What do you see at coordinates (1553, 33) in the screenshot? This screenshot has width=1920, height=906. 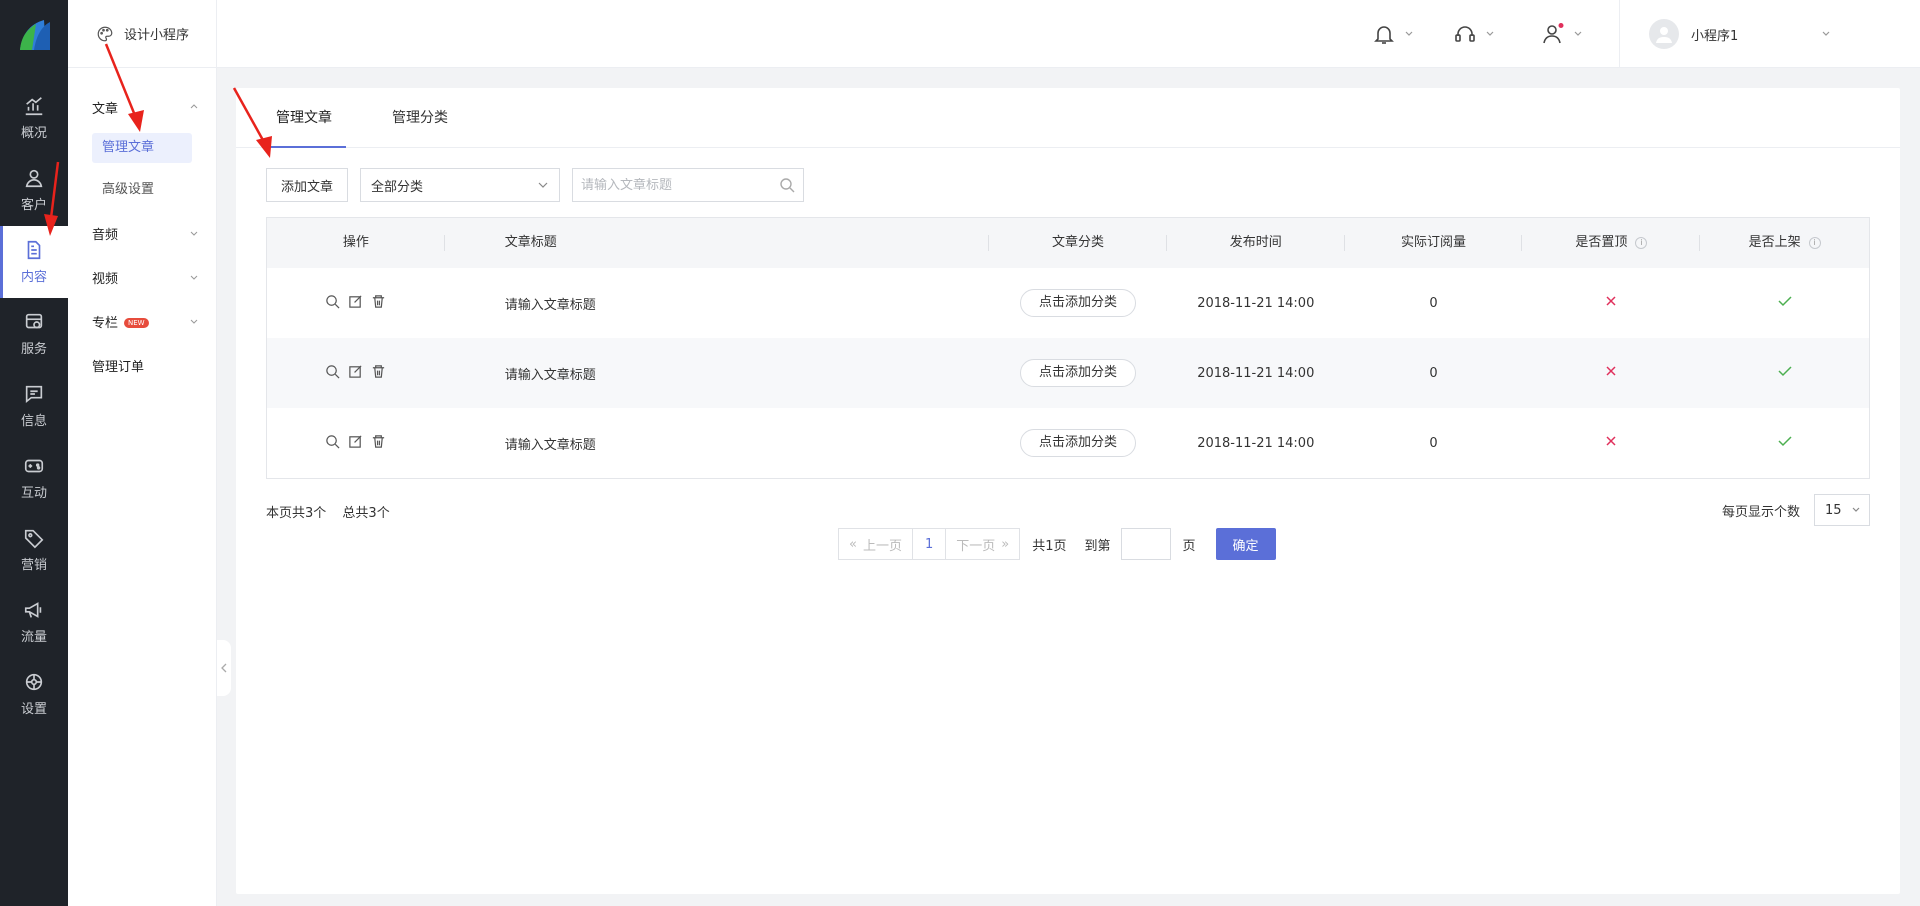 I see `person-icon` at bounding box center [1553, 33].